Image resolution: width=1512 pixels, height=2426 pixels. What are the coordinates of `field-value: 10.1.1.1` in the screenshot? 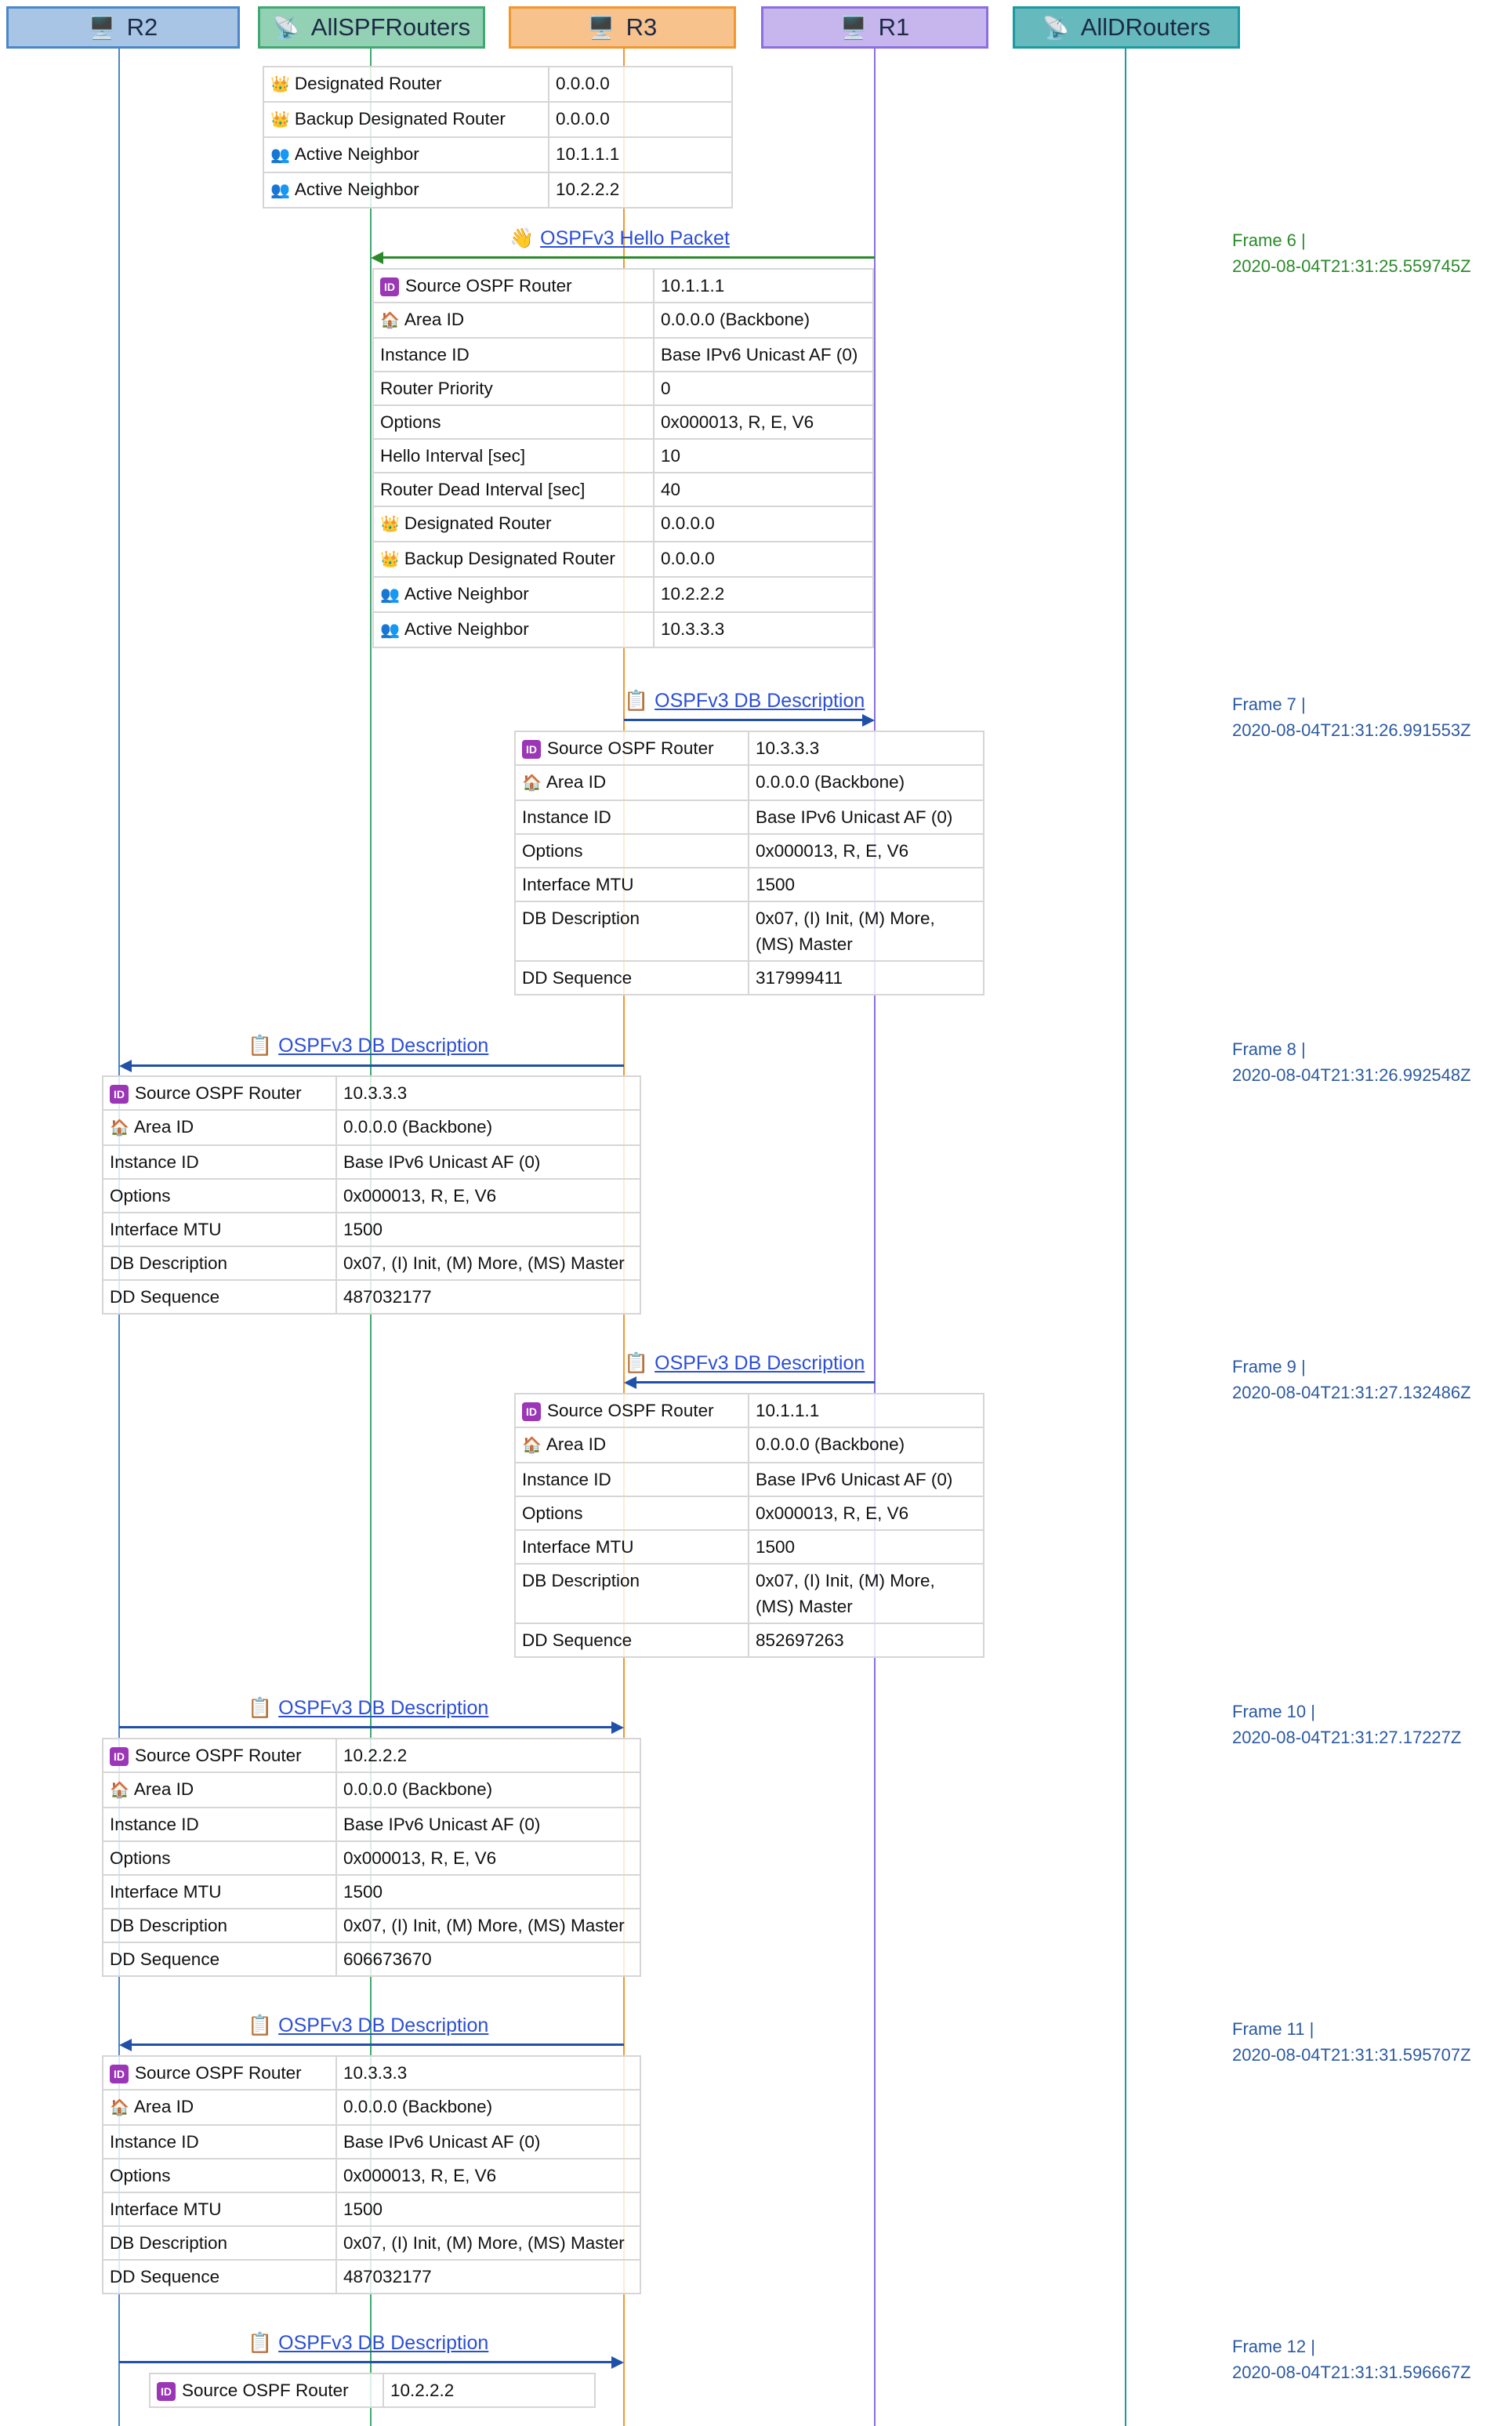 It's located at (866, 1410).